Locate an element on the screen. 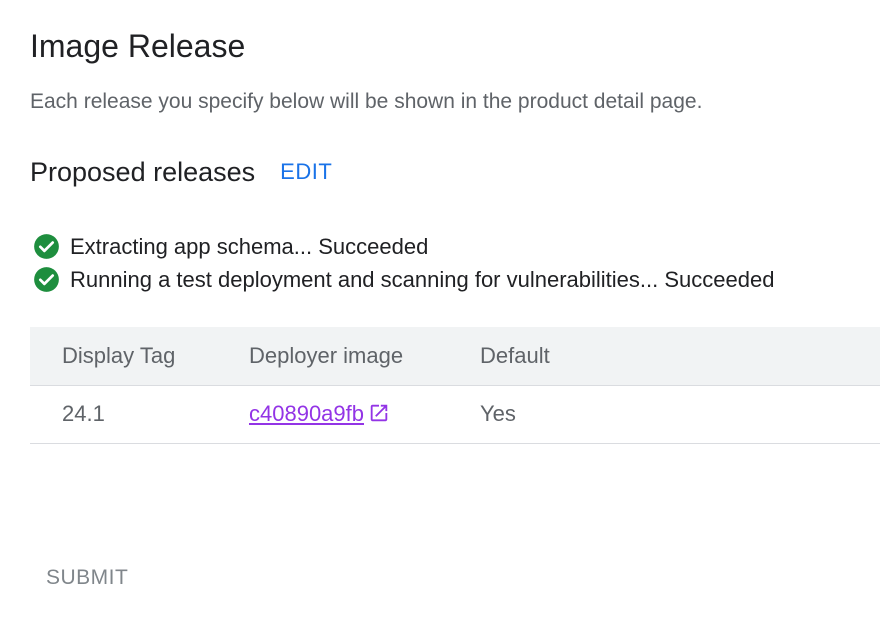 The height and width of the screenshot is (638, 880). edit-button: EDIT is located at coordinates (306, 172).